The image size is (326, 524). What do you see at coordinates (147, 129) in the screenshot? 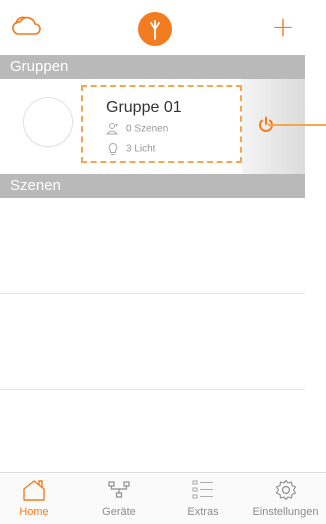
I see `scenes-label: 0 Szenen` at bounding box center [147, 129].